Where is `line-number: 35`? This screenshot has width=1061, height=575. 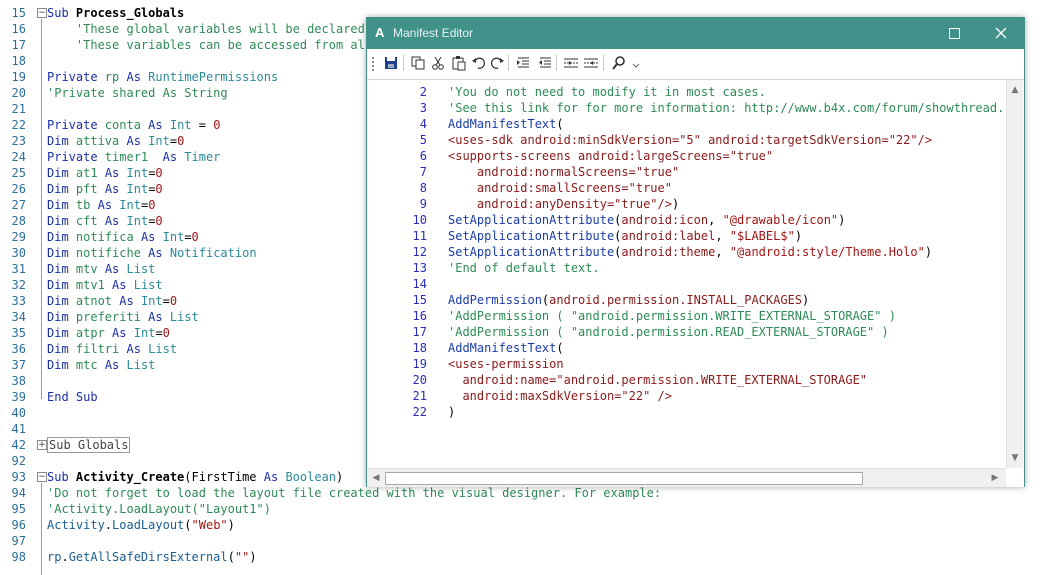
line-number: 35 is located at coordinates (18, 333).